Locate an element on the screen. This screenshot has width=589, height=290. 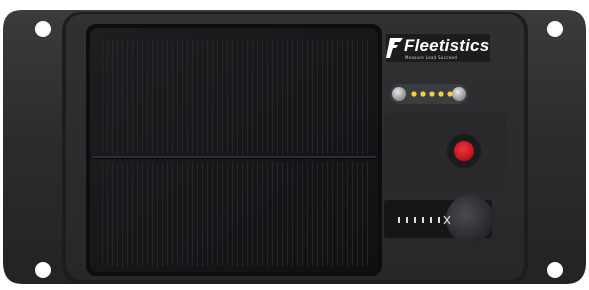
led-indicator-strip is located at coordinates (429, 94).